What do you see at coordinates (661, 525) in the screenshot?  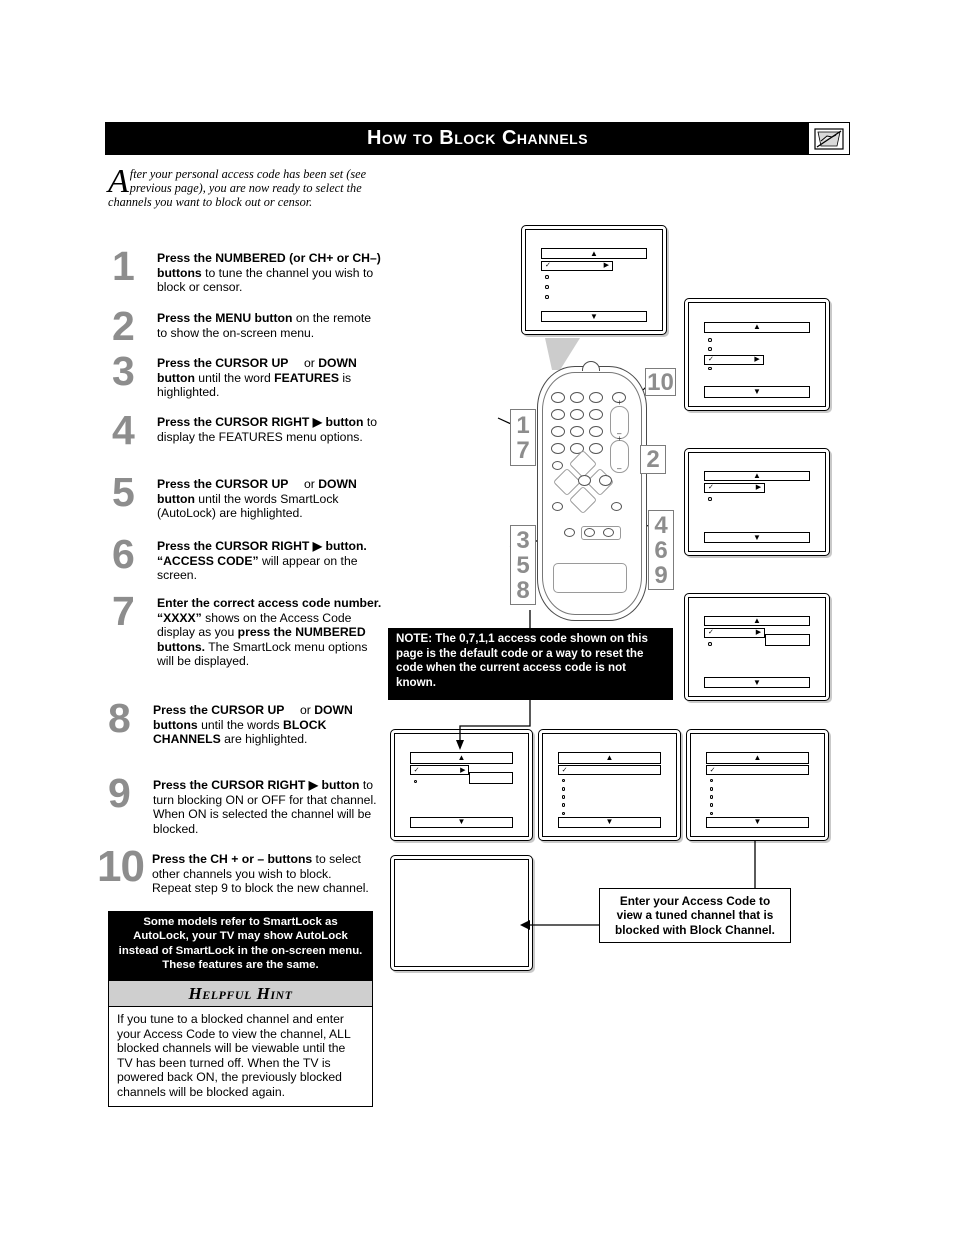 I see `callout-value: 4` at bounding box center [661, 525].